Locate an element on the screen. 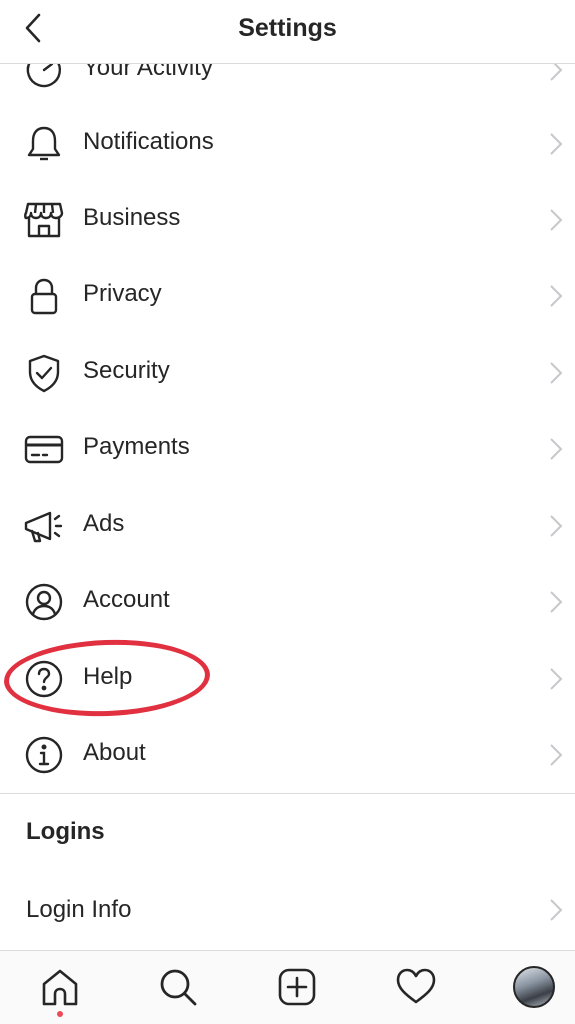  search-icon is located at coordinates (178, 987).